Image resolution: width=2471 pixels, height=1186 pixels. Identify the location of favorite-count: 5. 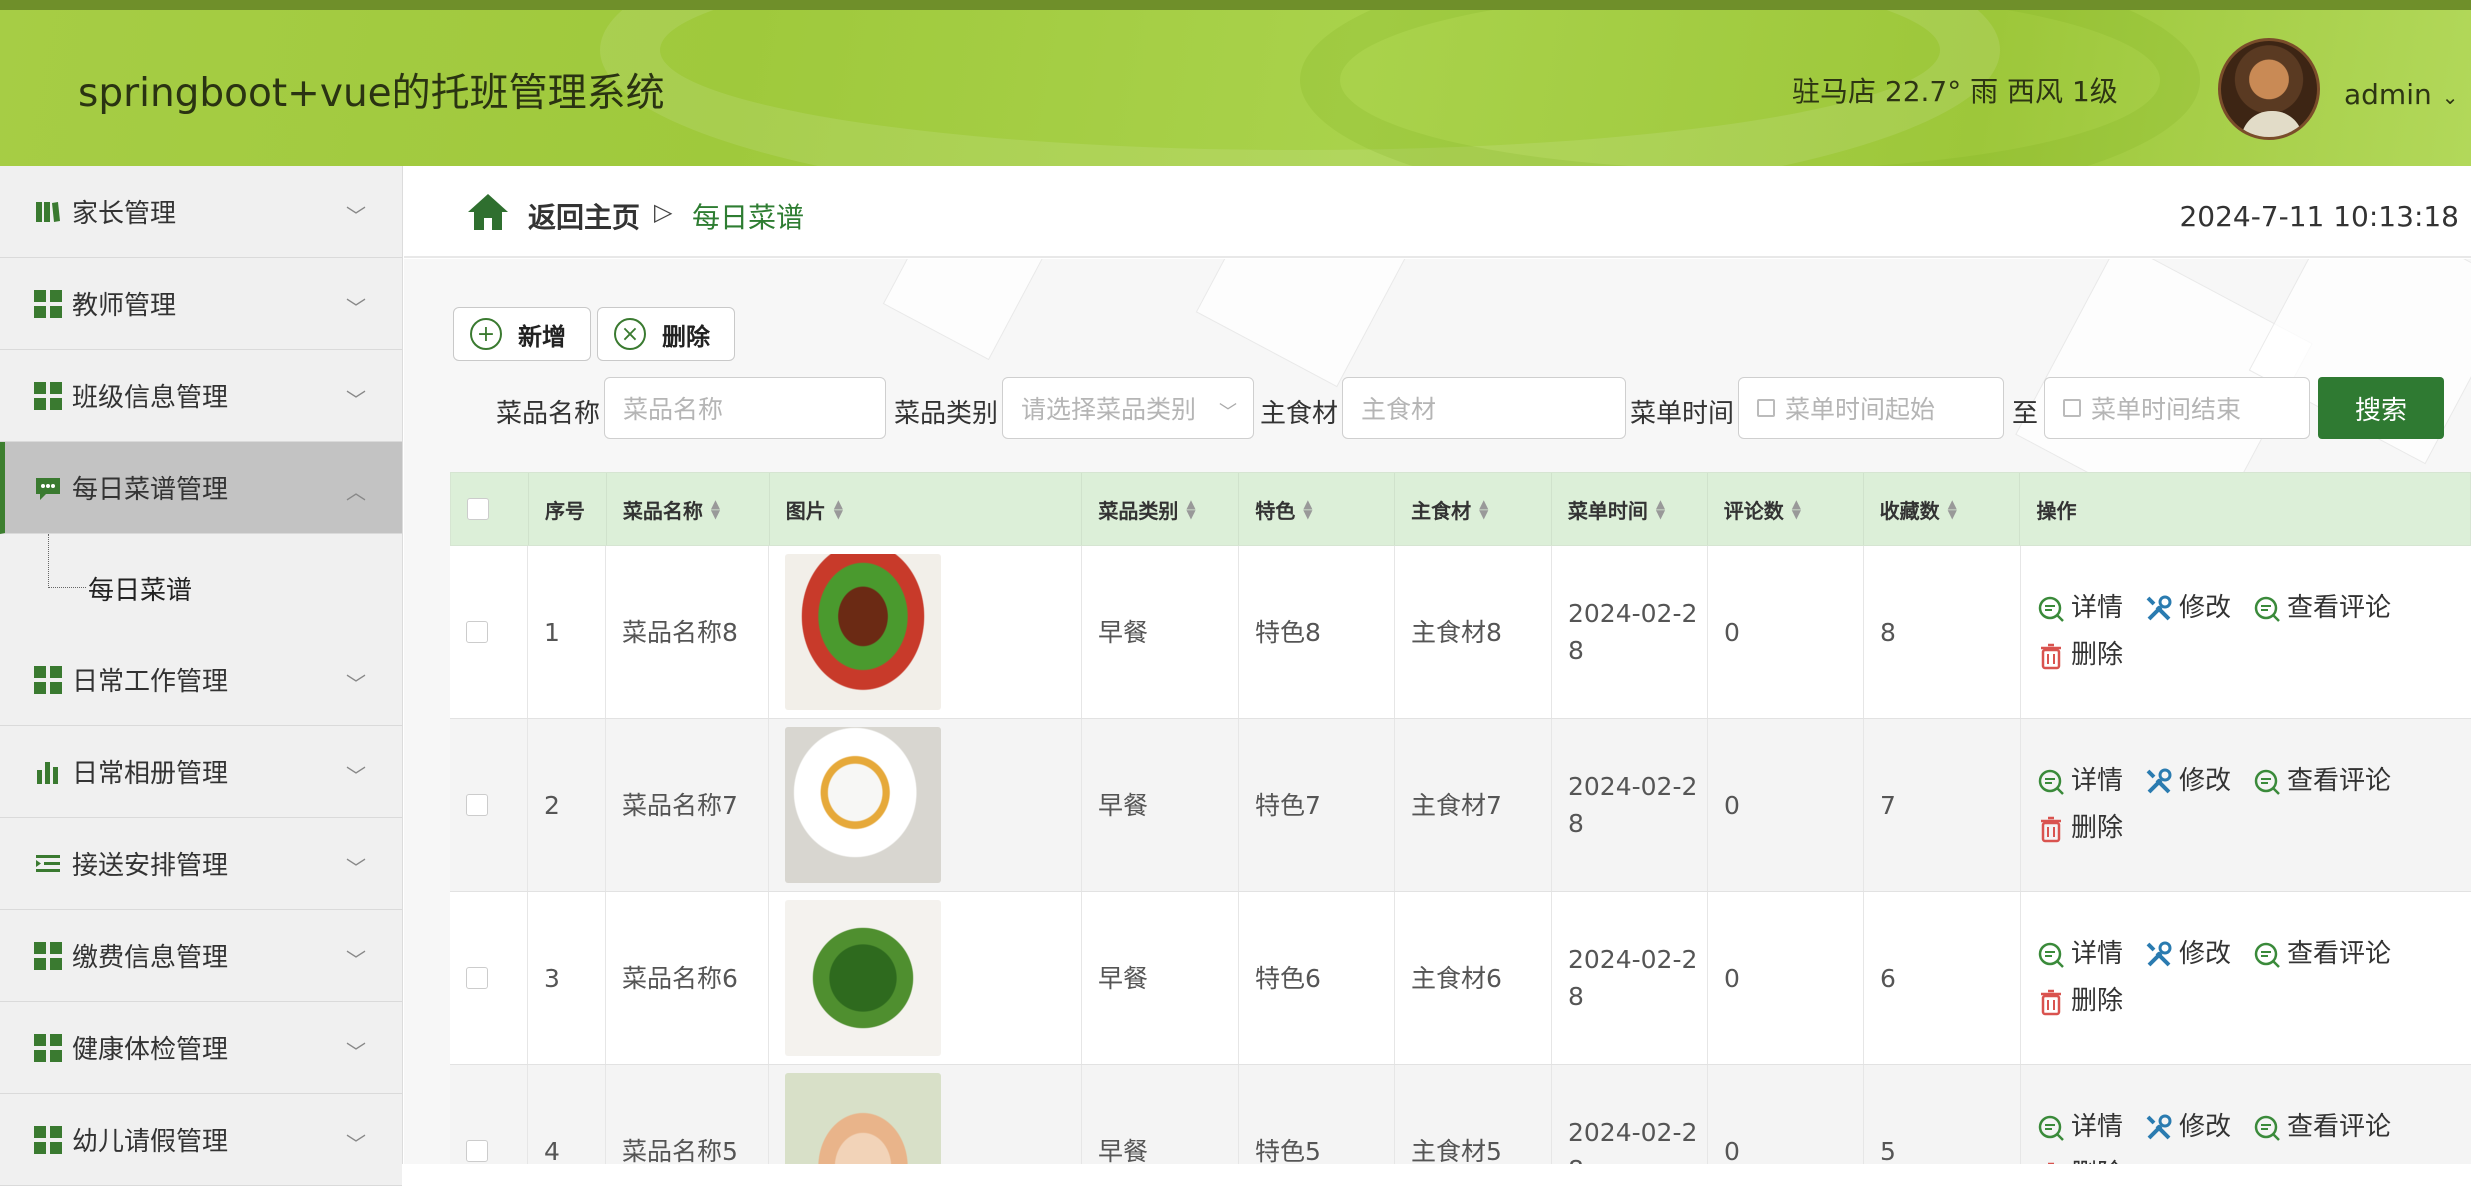
(1942, 1114).